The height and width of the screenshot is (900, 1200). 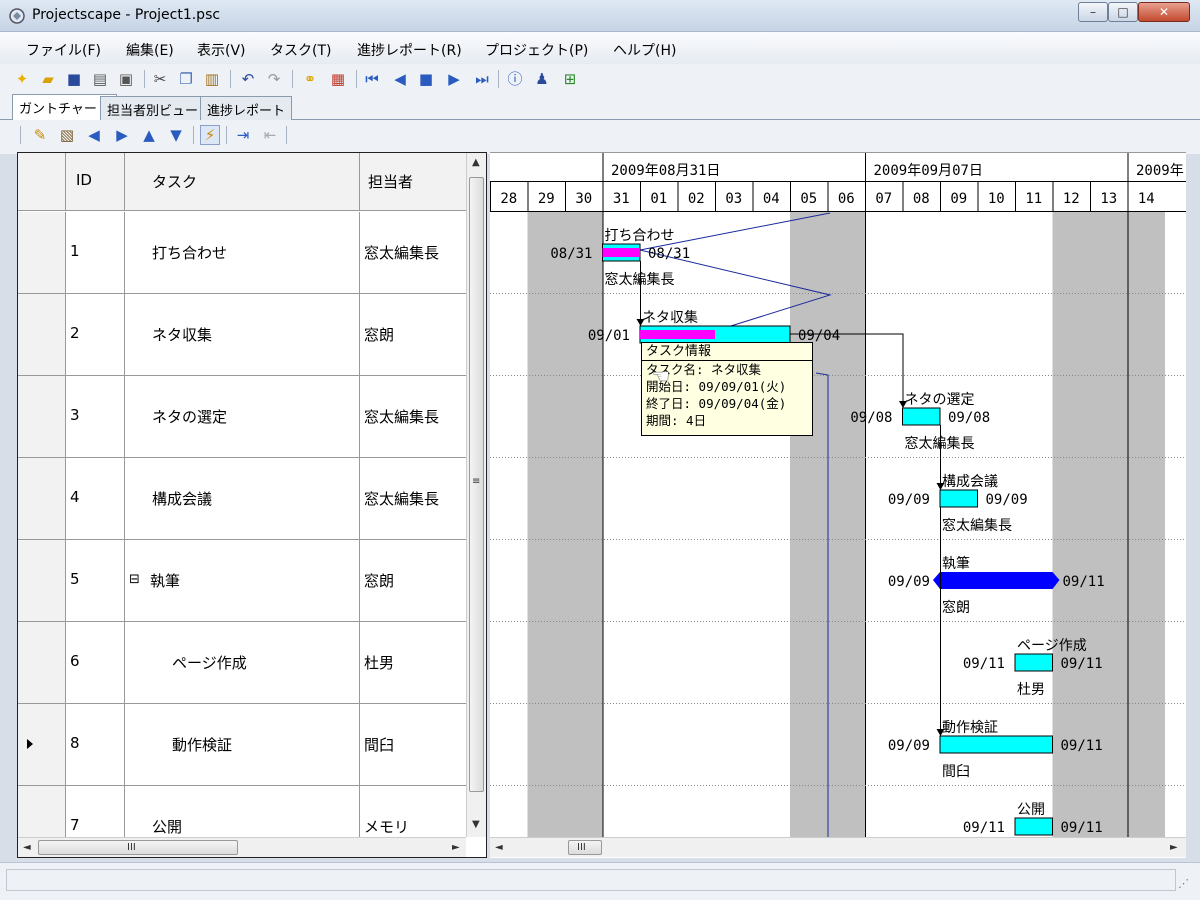 I want to click on header-task: タスク, so click(x=174, y=181).